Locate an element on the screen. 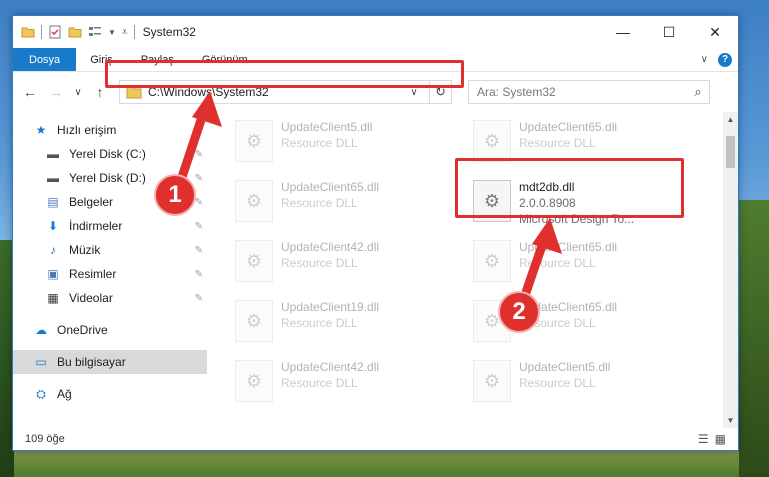 The width and height of the screenshot is (769, 477). status-bar: 109 öğe ☰ ▦ is located at coordinates (375, 439).